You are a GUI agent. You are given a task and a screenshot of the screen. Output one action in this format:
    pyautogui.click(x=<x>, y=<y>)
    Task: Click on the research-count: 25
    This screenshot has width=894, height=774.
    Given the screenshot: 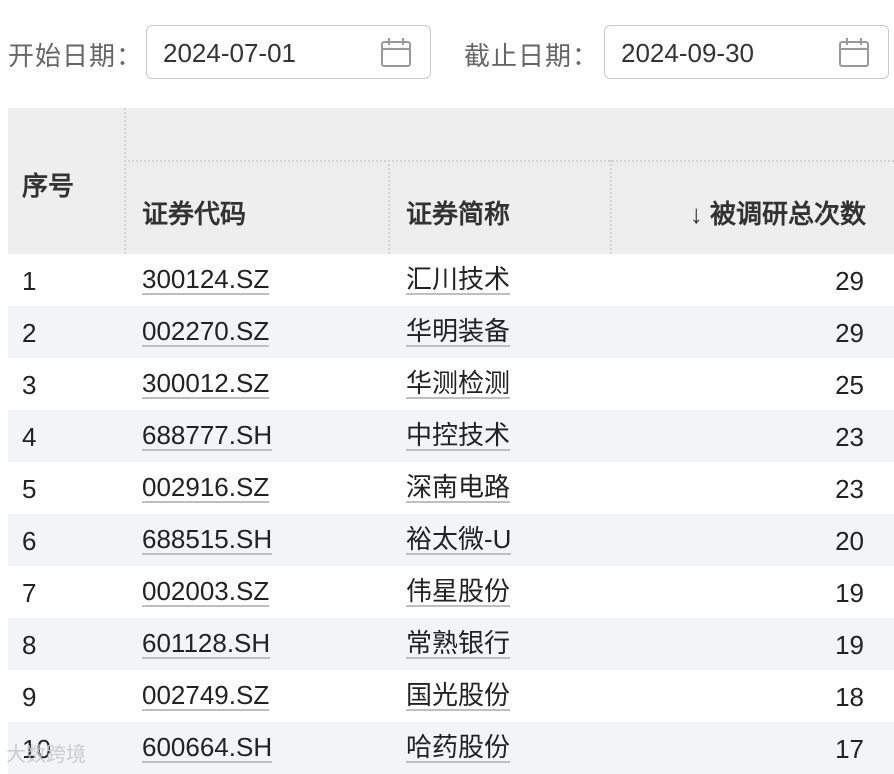 What is the action you would take?
    pyautogui.click(x=849, y=385)
    